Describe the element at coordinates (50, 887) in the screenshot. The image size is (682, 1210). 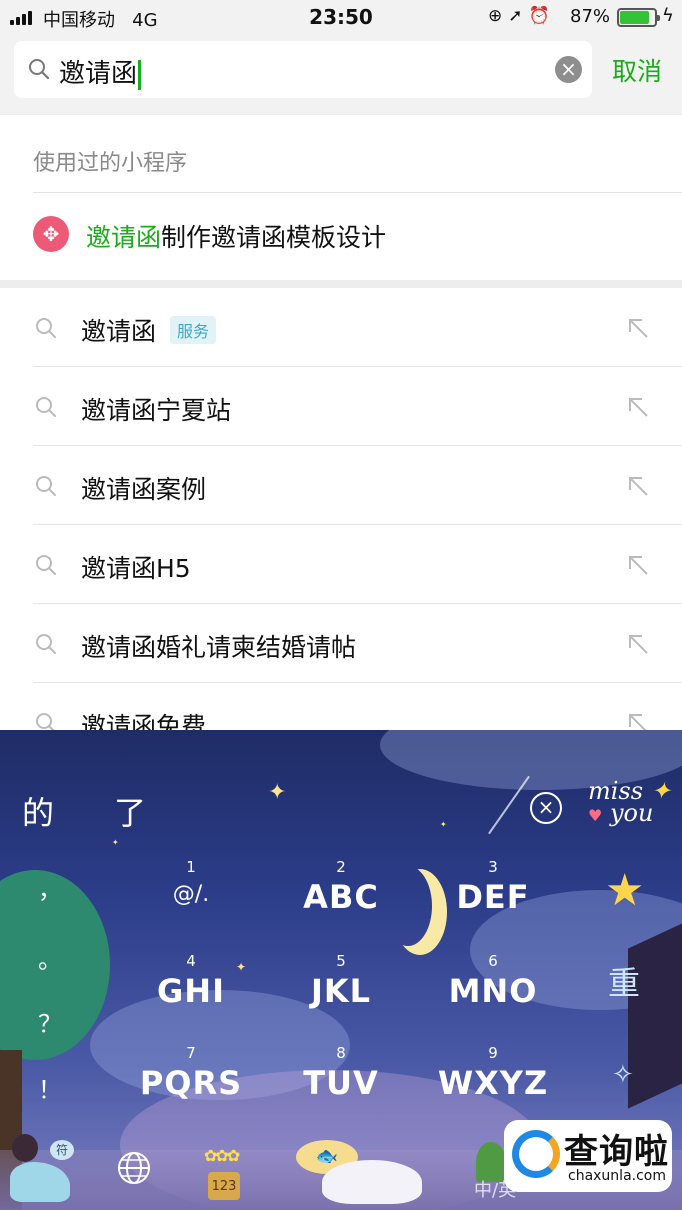
I see `punctuation-key: ，` at that location.